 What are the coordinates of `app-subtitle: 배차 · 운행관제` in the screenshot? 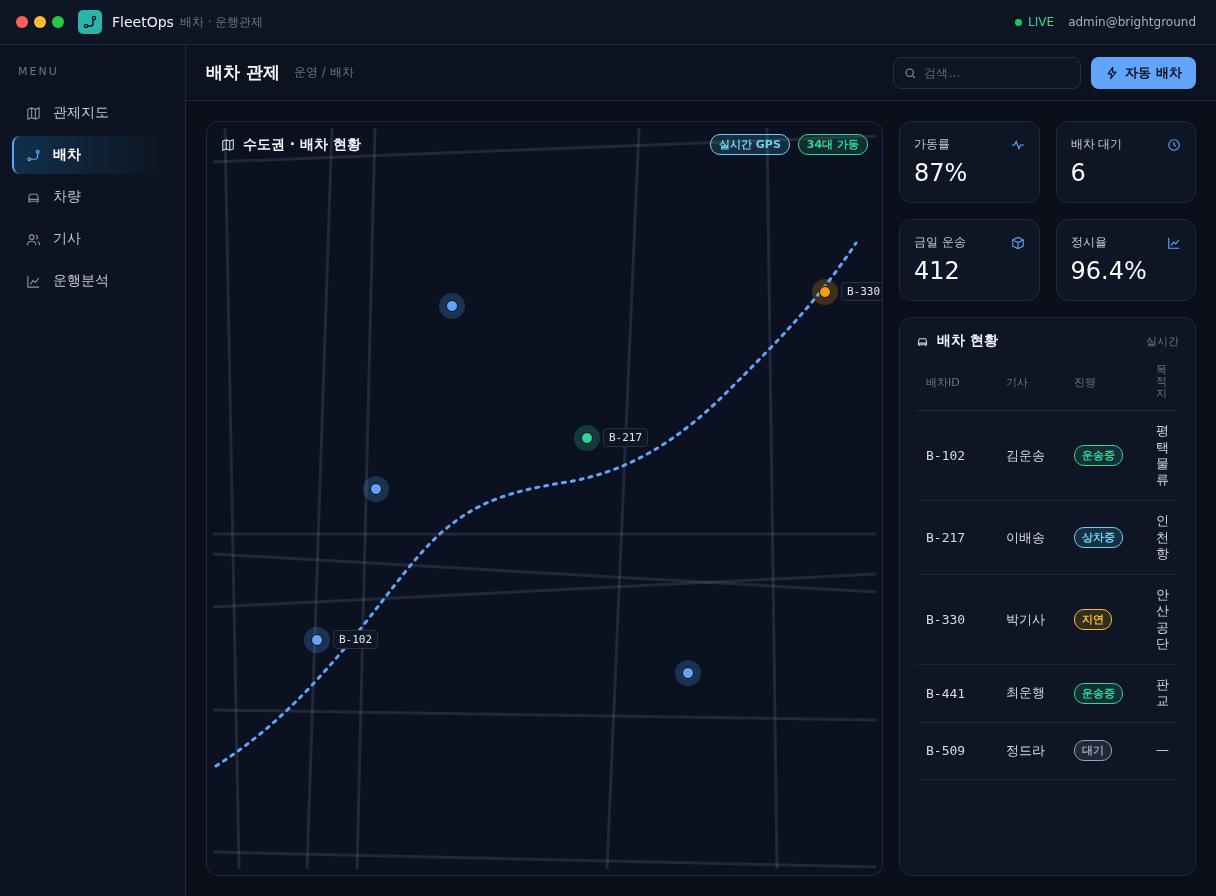 It's located at (221, 22).